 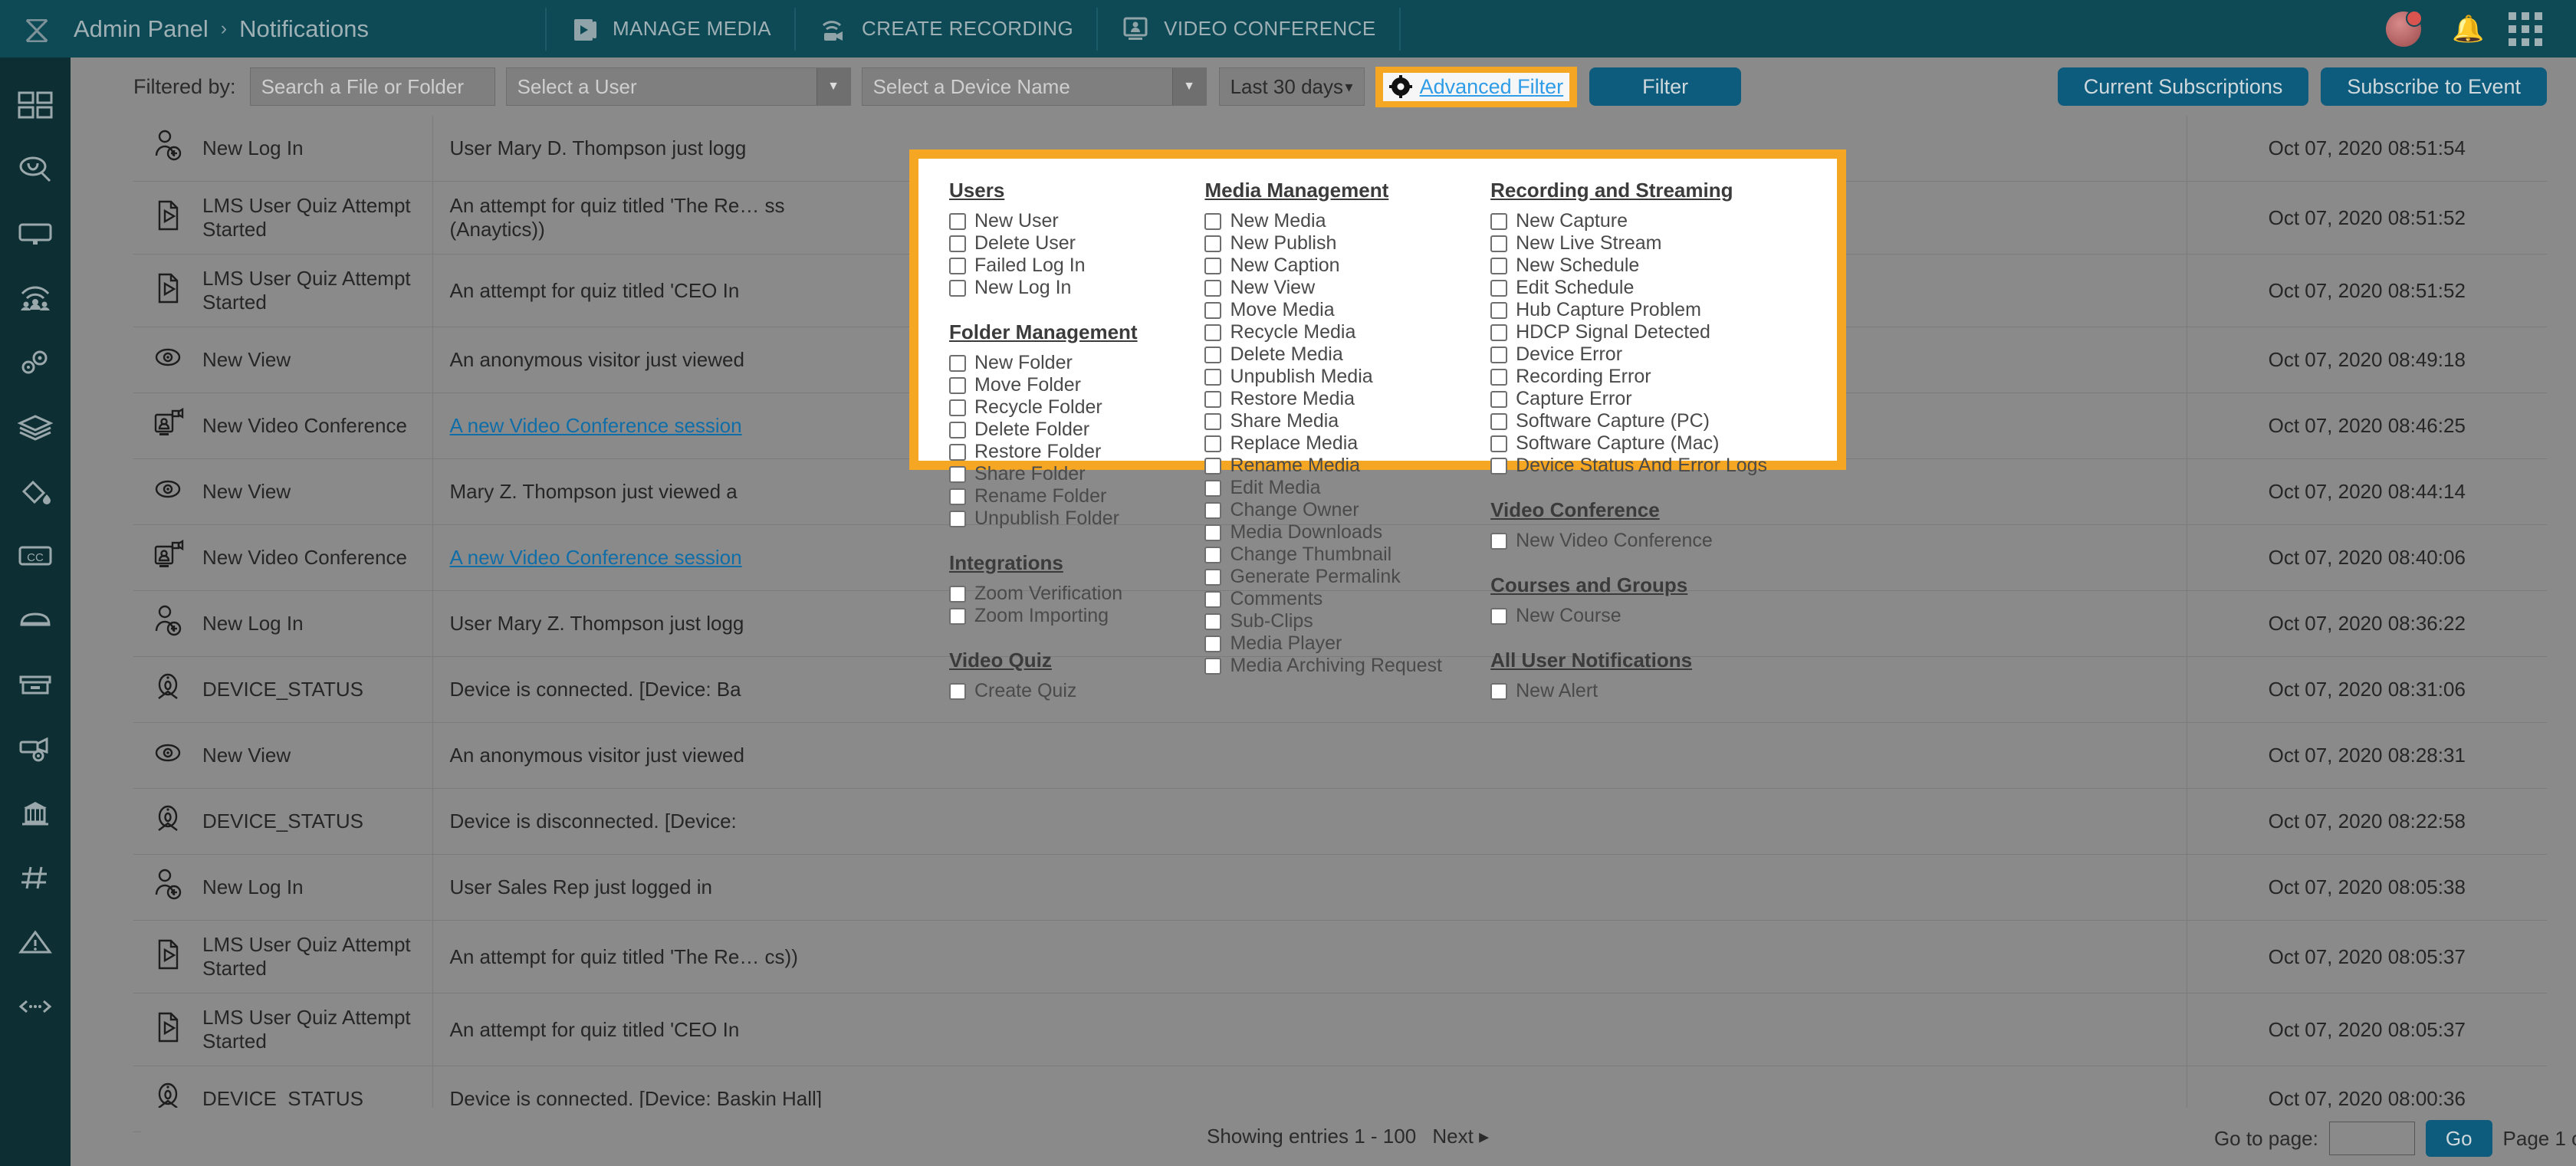 What do you see at coordinates (1347, 443) in the screenshot?
I see `advanced-filter-option: Replace Media` at bounding box center [1347, 443].